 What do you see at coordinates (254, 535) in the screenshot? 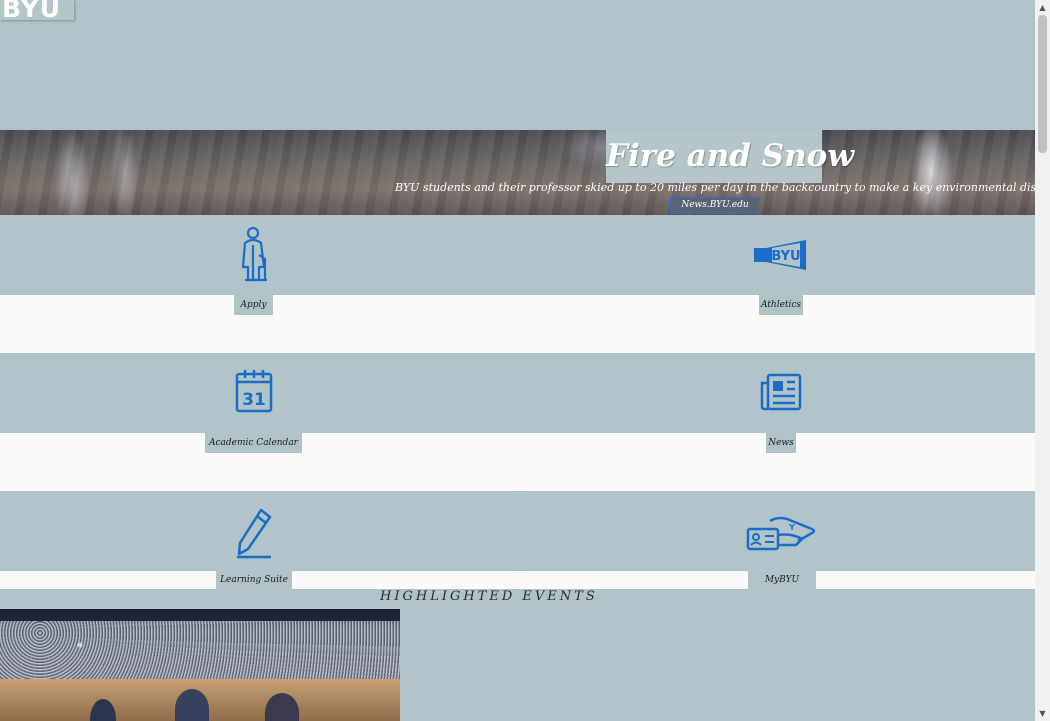
I see `pencil-icon` at bounding box center [254, 535].